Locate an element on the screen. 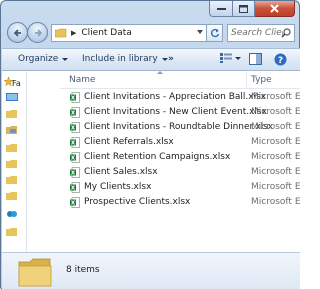  file-name: Prospective Clients.xlsx is located at coordinates (137, 202).